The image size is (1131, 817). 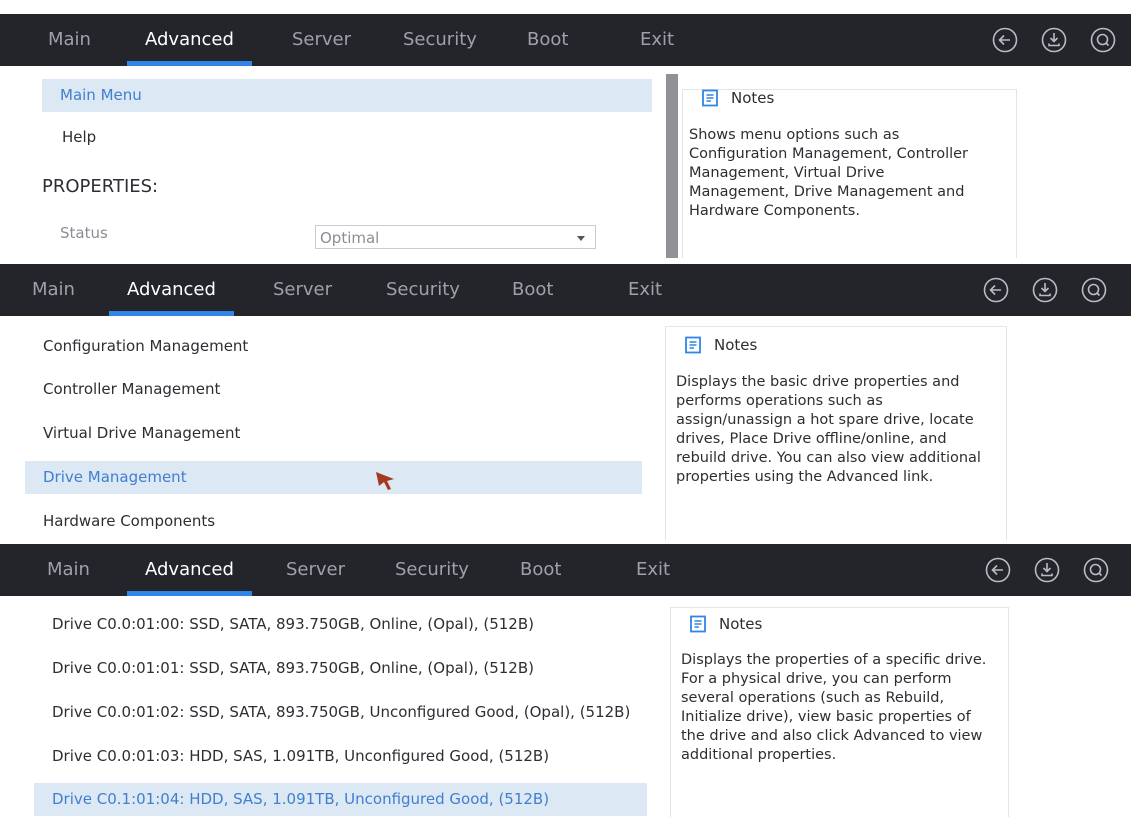 I want to click on status-label: Status, so click(x=84, y=233).